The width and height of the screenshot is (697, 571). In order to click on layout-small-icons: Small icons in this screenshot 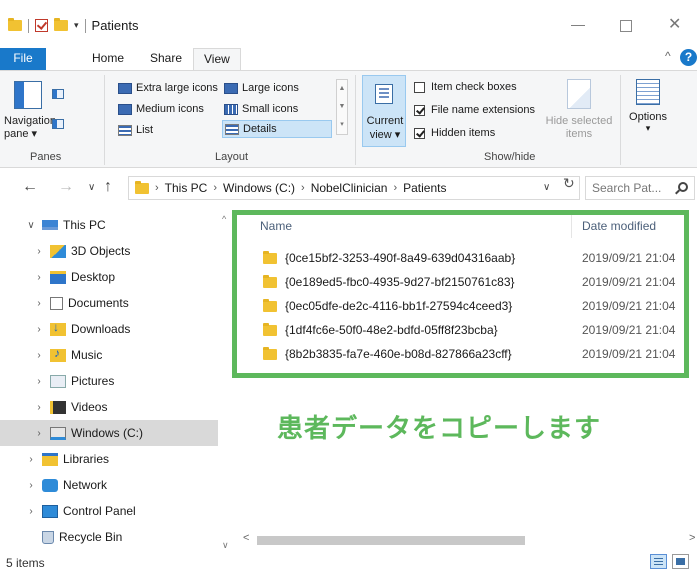, I will do `click(261, 109)`.